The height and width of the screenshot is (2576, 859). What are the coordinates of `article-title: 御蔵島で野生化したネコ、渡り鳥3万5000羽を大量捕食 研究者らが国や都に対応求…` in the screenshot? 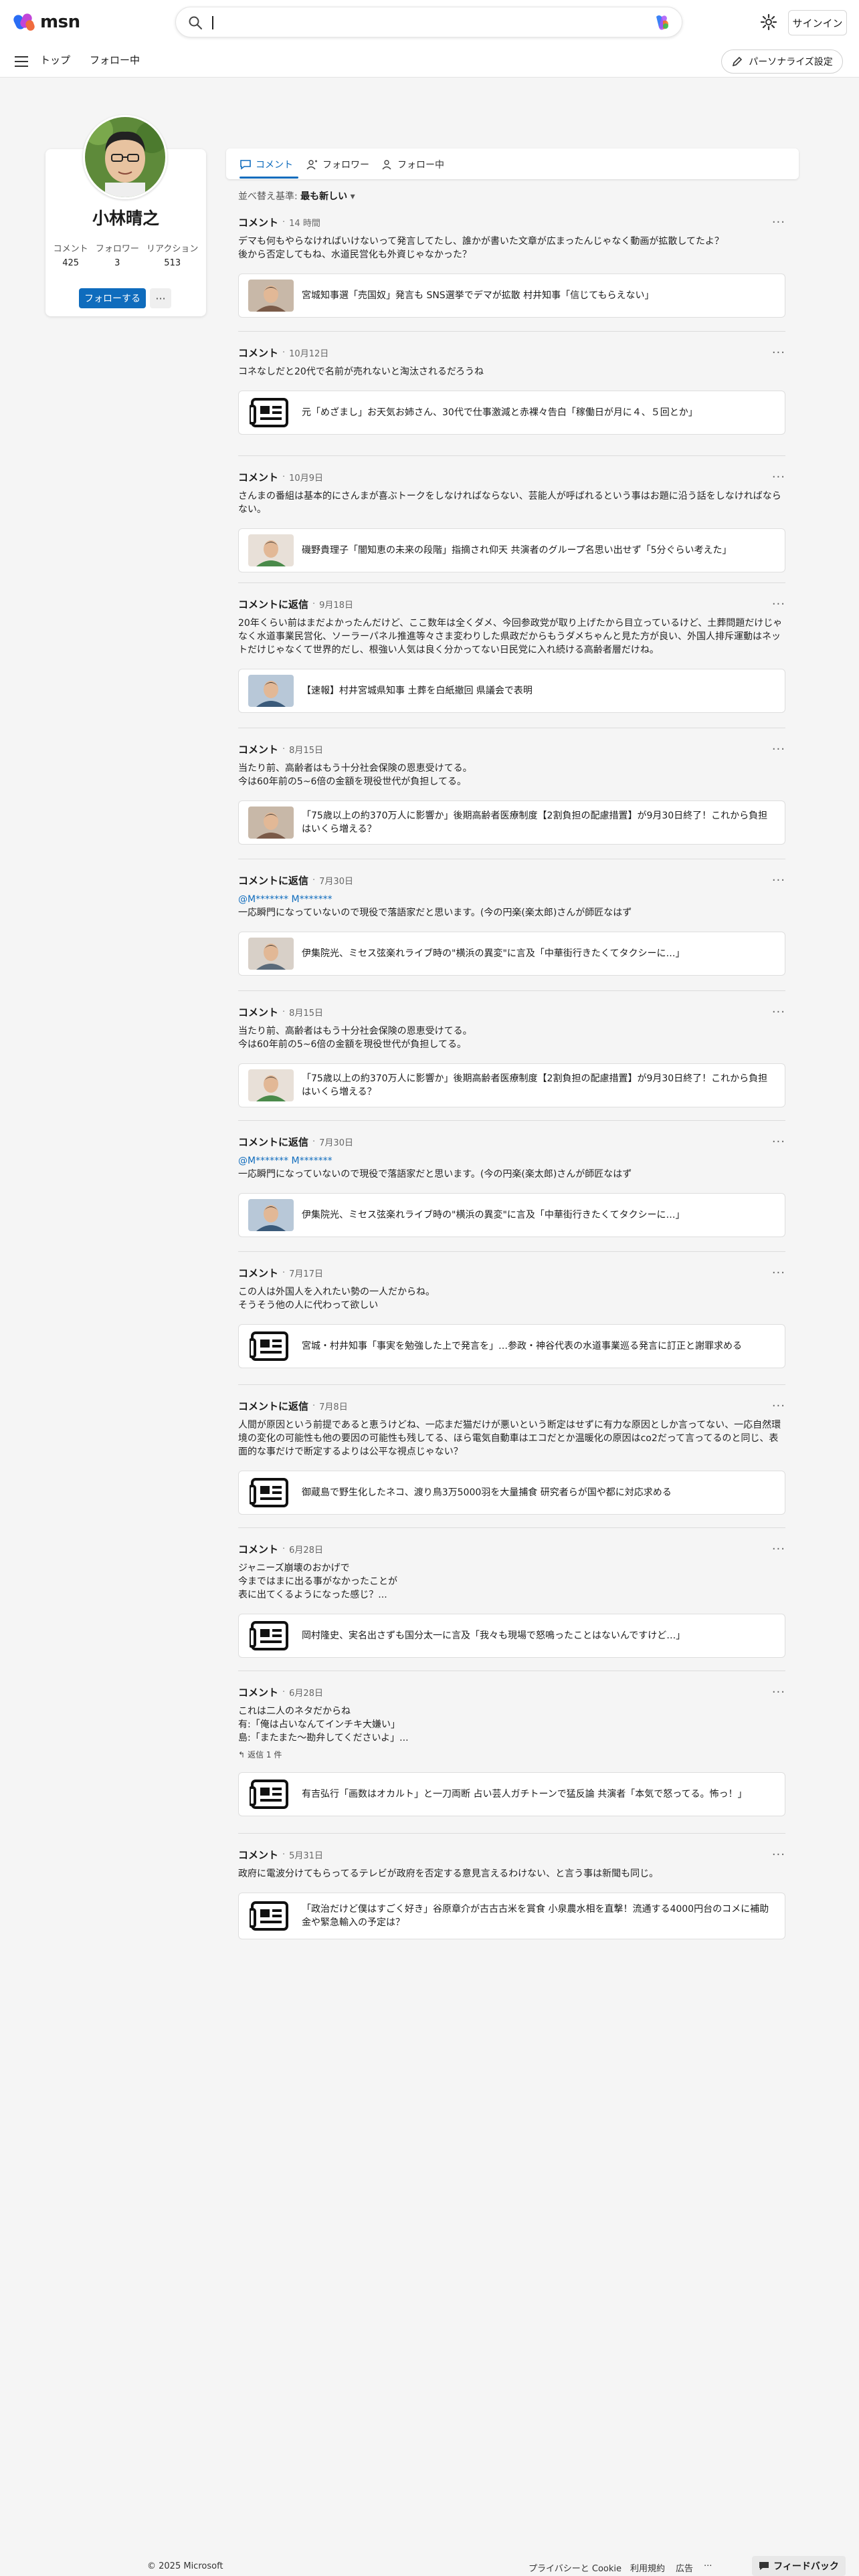 It's located at (493, 1492).